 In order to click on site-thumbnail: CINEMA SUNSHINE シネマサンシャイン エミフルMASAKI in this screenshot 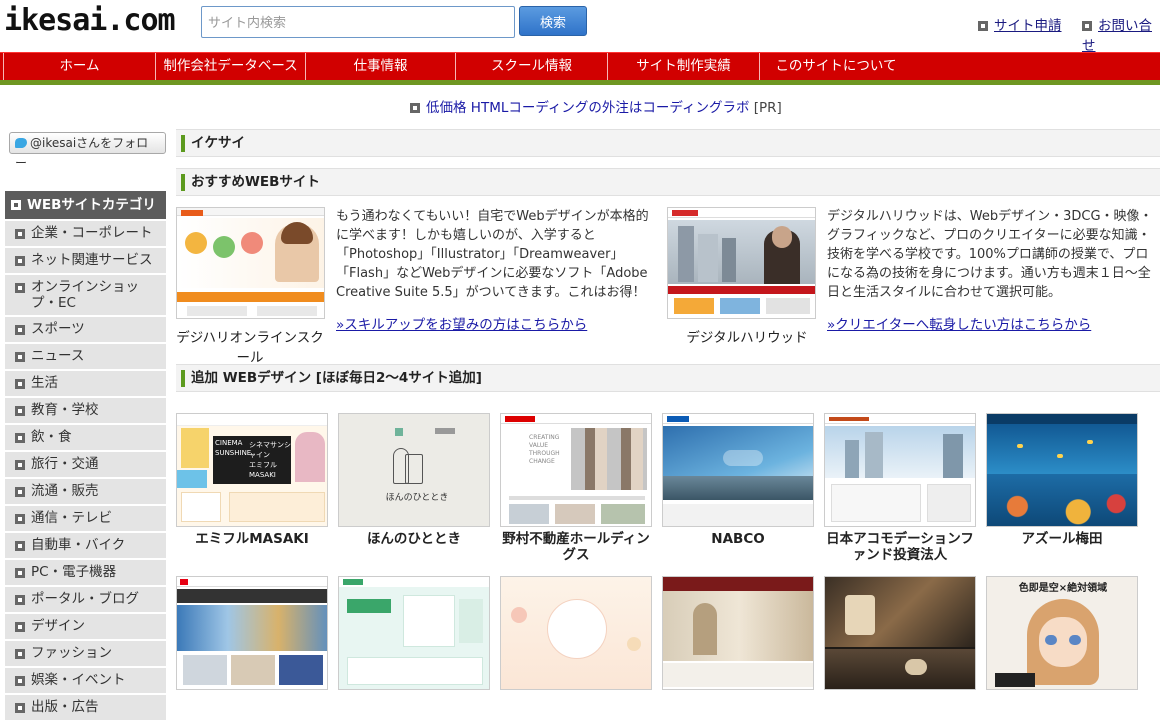, I will do `click(252, 470)`.